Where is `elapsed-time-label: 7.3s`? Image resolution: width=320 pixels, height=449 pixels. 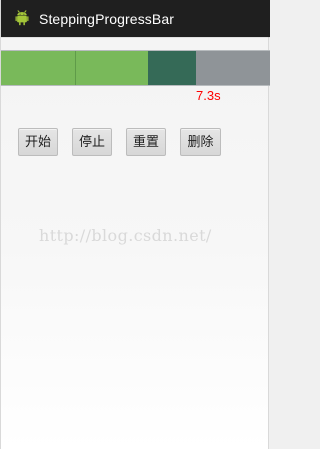 elapsed-time-label: 7.3s is located at coordinates (208, 95).